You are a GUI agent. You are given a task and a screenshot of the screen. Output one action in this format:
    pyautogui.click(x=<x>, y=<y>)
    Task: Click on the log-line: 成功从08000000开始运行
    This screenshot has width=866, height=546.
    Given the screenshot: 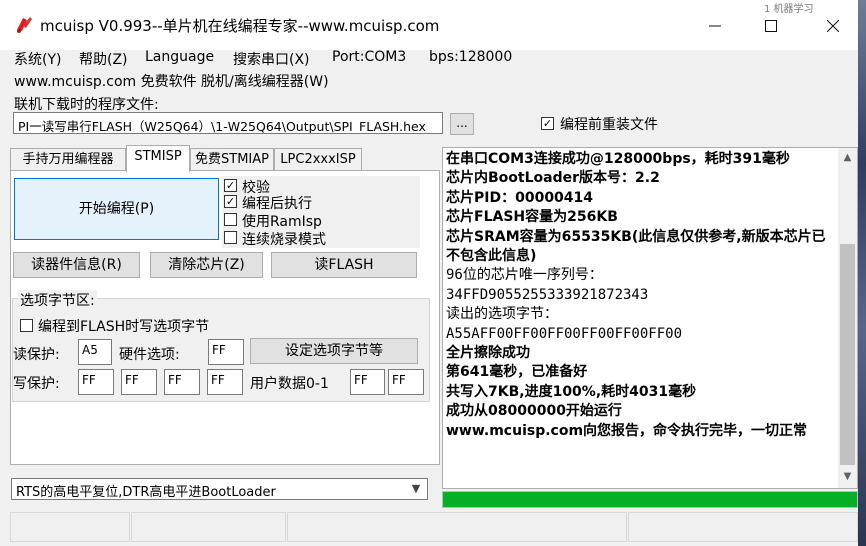 What is the action you would take?
    pyautogui.click(x=534, y=411)
    